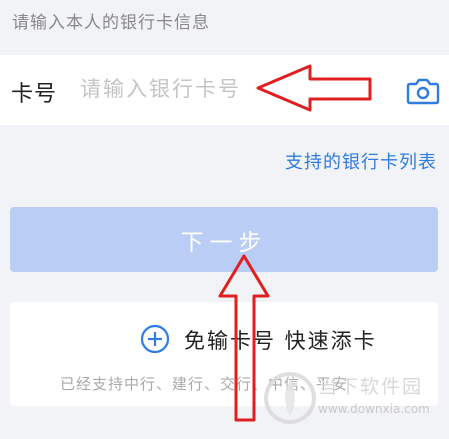 The image size is (449, 439). Describe the element at coordinates (111, 23) in the screenshot. I see `instruction-text: 请输入本人的银行卡信息` at that location.